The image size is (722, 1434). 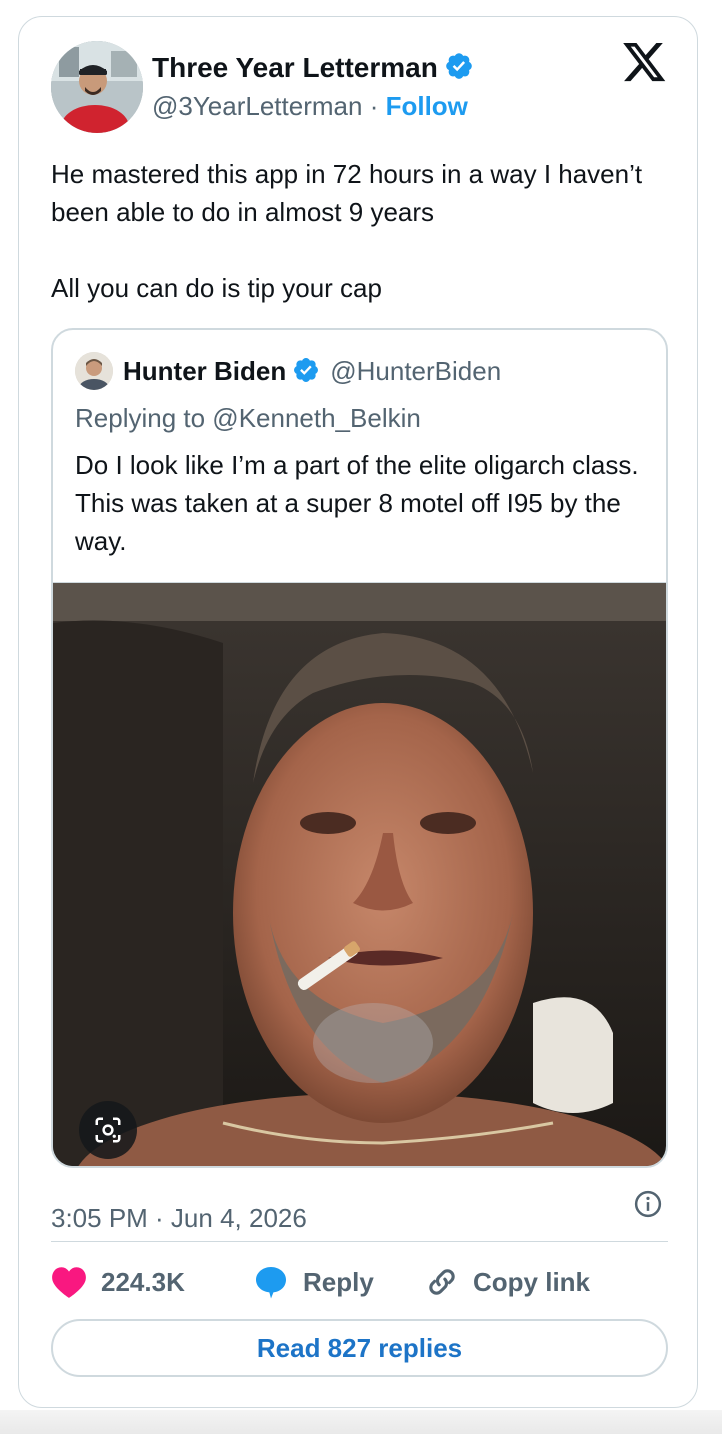 I want to click on author-name-text: Three Year Letterman, so click(x=295, y=67).